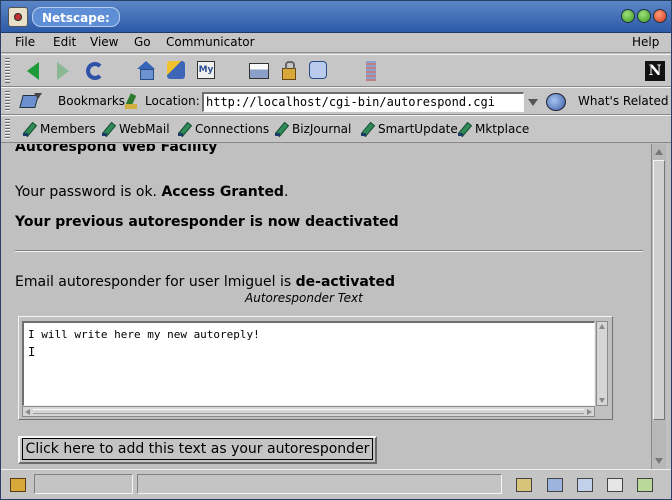 Image resolution: width=672 pixels, height=500 pixels. Describe the element at coordinates (64, 42) in the screenshot. I see `menu-edit: Edit` at that location.